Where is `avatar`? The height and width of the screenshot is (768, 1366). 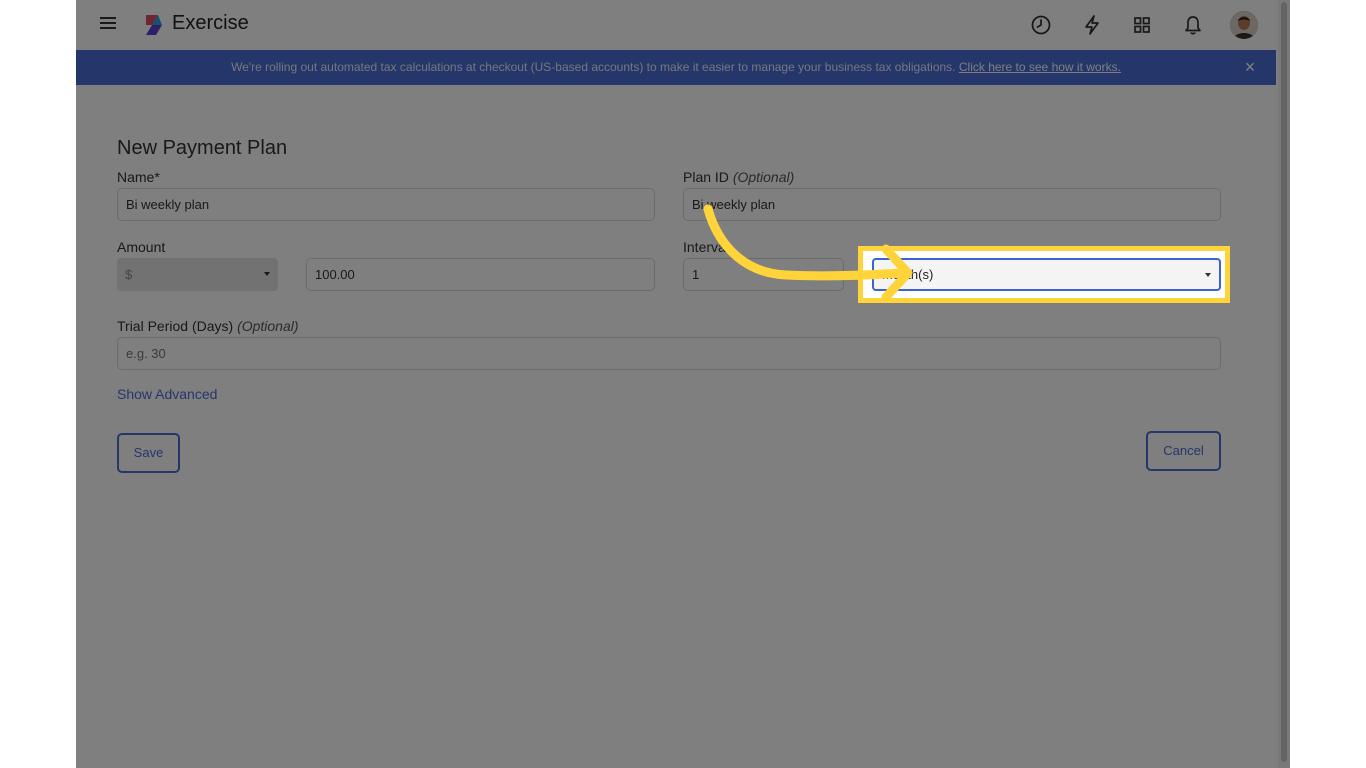
avatar is located at coordinates (1244, 25).